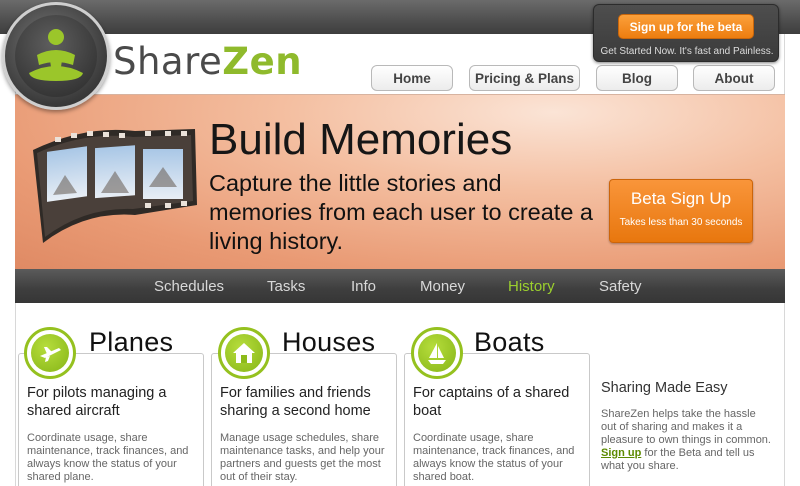 The height and width of the screenshot is (486, 800). What do you see at coordinates (329, 342) in the screenshot?
I see `card-title-houses: Houses` at bounding box center [329, 342].